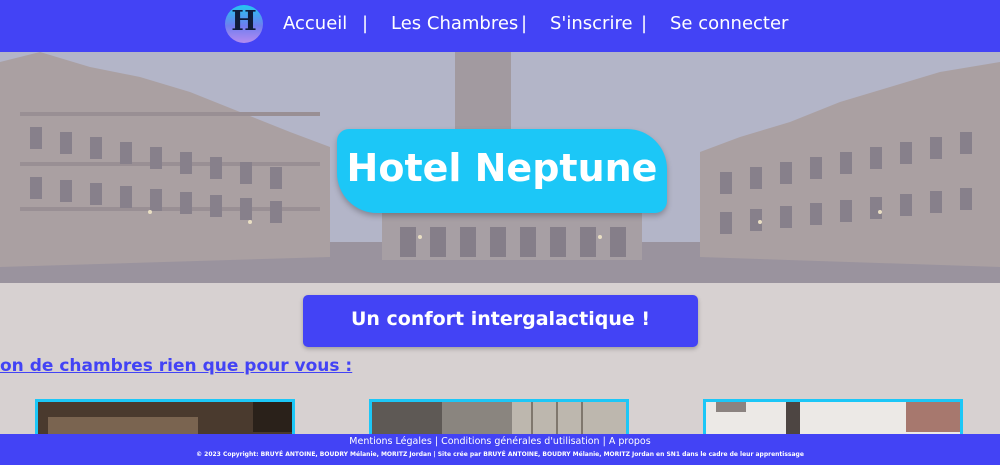 The height and width of the screenshot is (465, 1000). What do you see at coordinates (390, 441) in the screenshot?
I see `footer-link-mentions: Mentions Légales` at bounding box center [390, 441].